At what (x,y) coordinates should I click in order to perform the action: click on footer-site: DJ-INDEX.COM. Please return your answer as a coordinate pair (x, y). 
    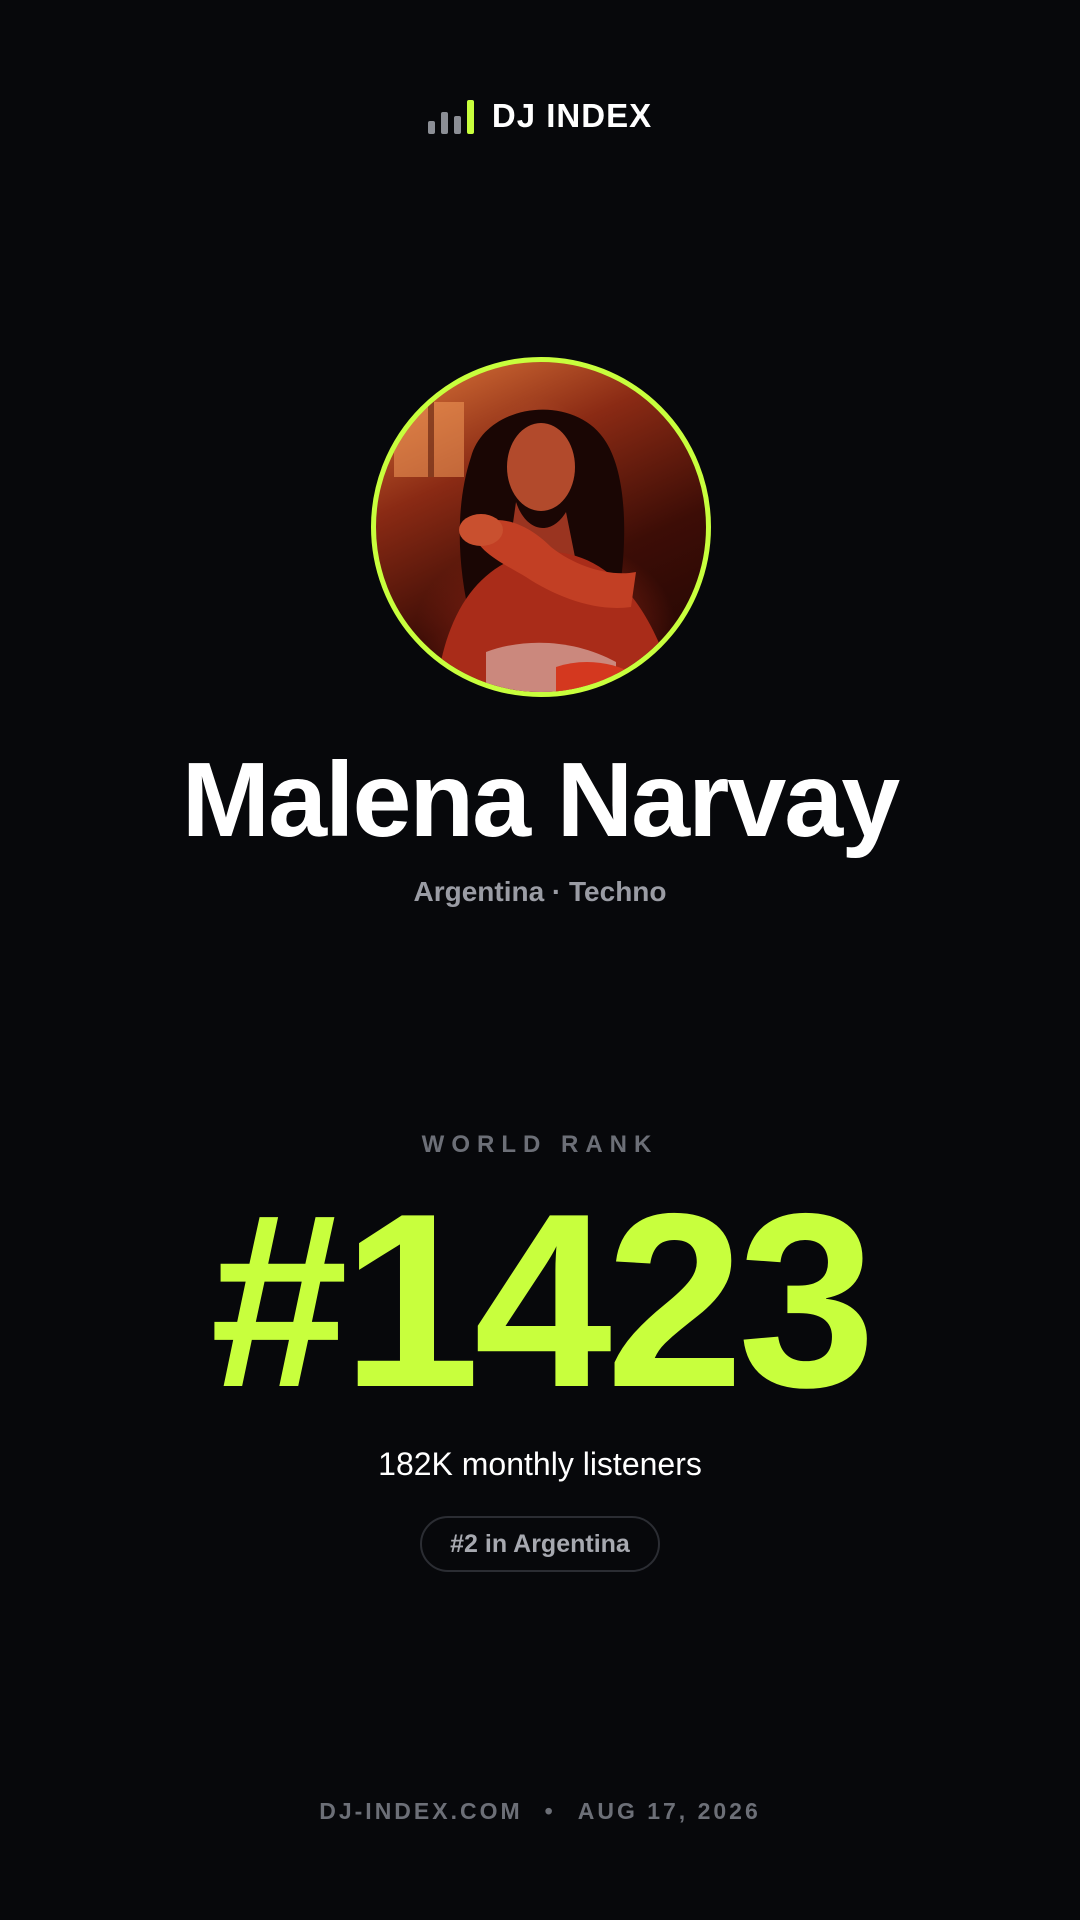
    Looking at the image, I should click on (421, 1811).